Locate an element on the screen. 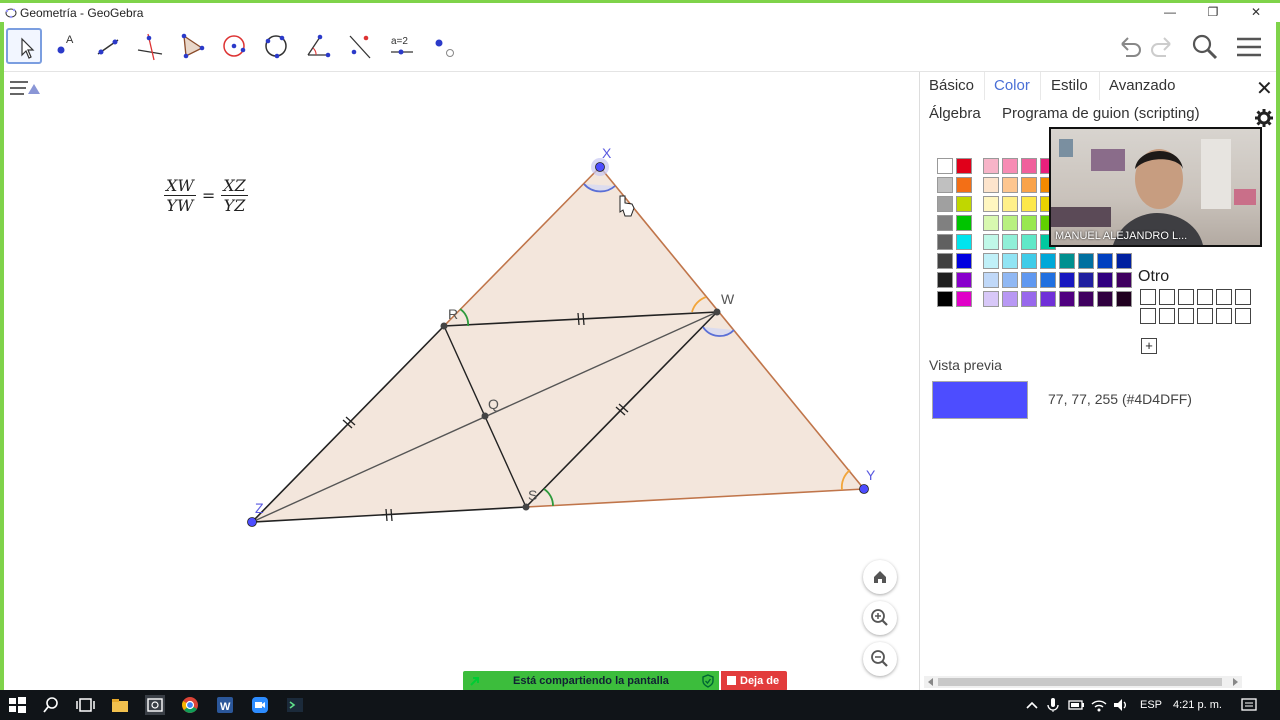 Image resolution: width=1280 pixels, height=720 pixels. menu-icon is located at coordinates (1249, 47).